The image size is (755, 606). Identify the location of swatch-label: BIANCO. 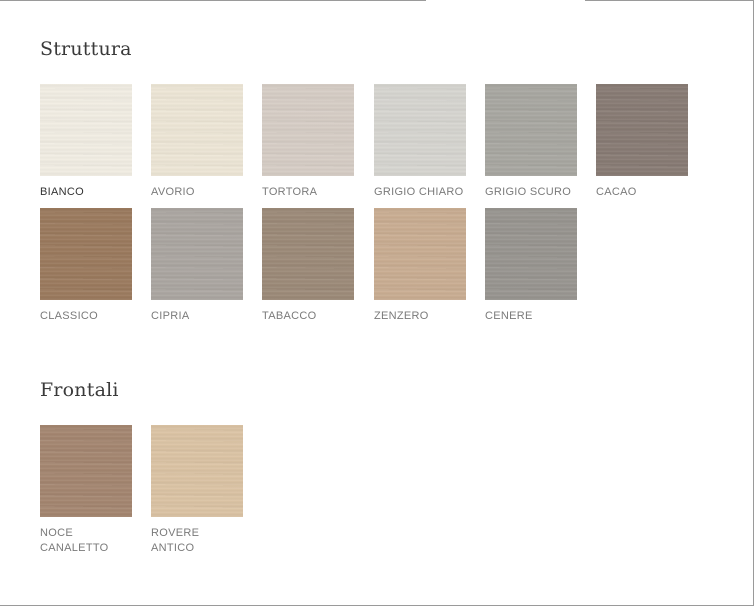
(62, 192).